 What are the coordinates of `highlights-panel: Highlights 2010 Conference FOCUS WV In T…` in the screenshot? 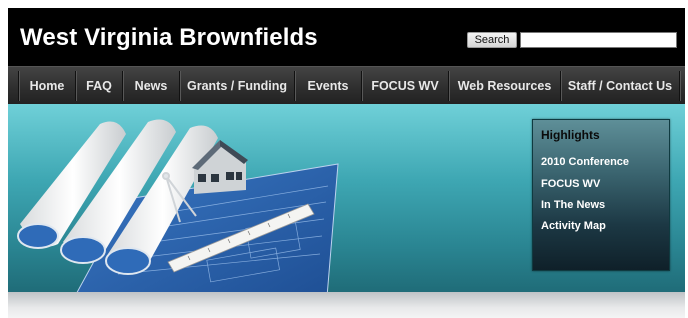 It's located at (601, 195).